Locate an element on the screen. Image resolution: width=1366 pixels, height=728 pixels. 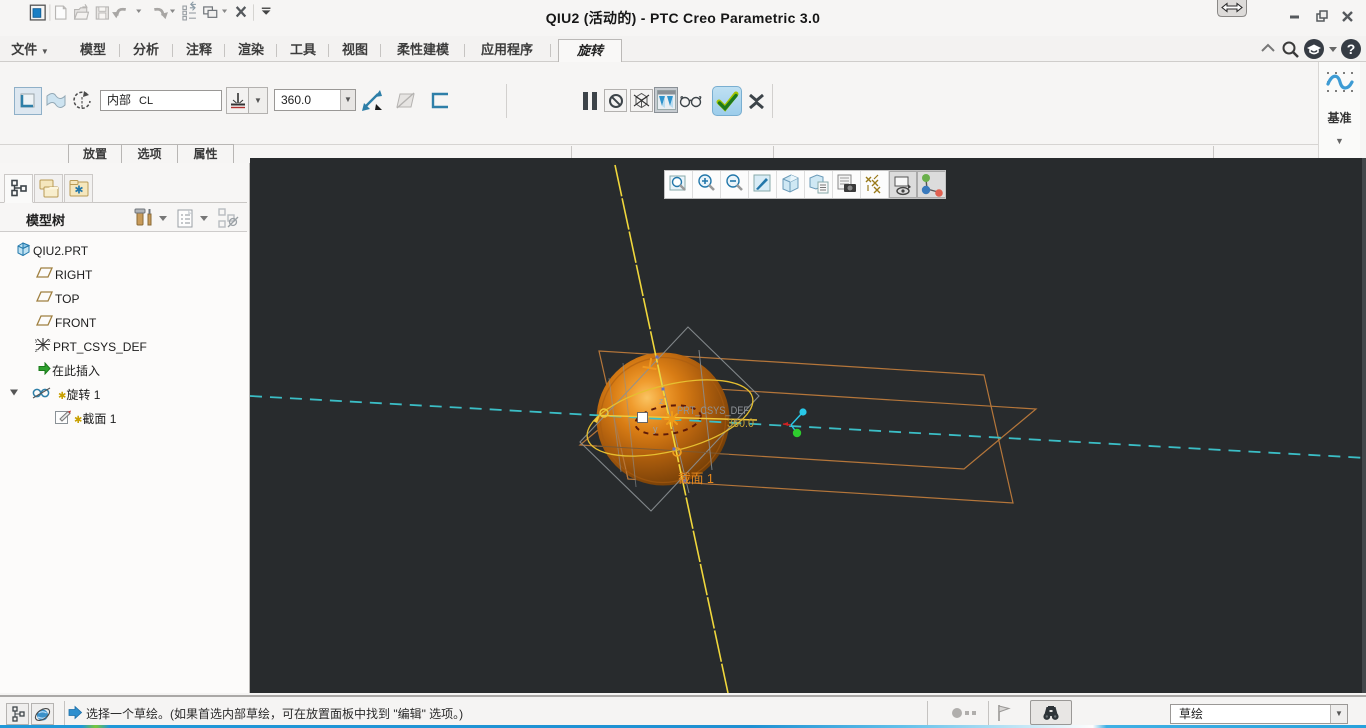
svg-text: 截面 1 is located at coordinates (696, 478).